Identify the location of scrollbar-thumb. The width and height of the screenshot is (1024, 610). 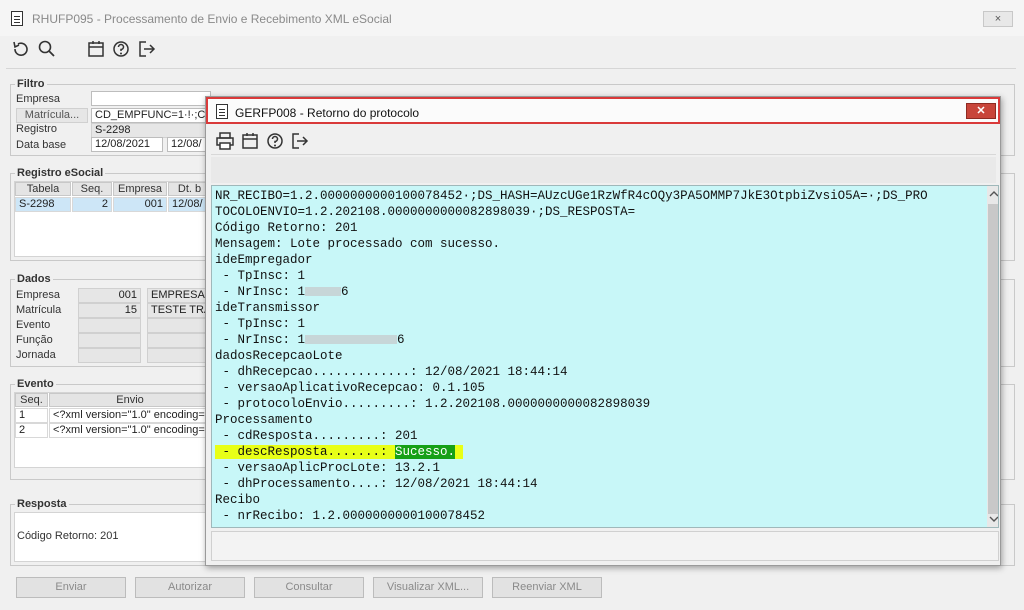
(993, 359).